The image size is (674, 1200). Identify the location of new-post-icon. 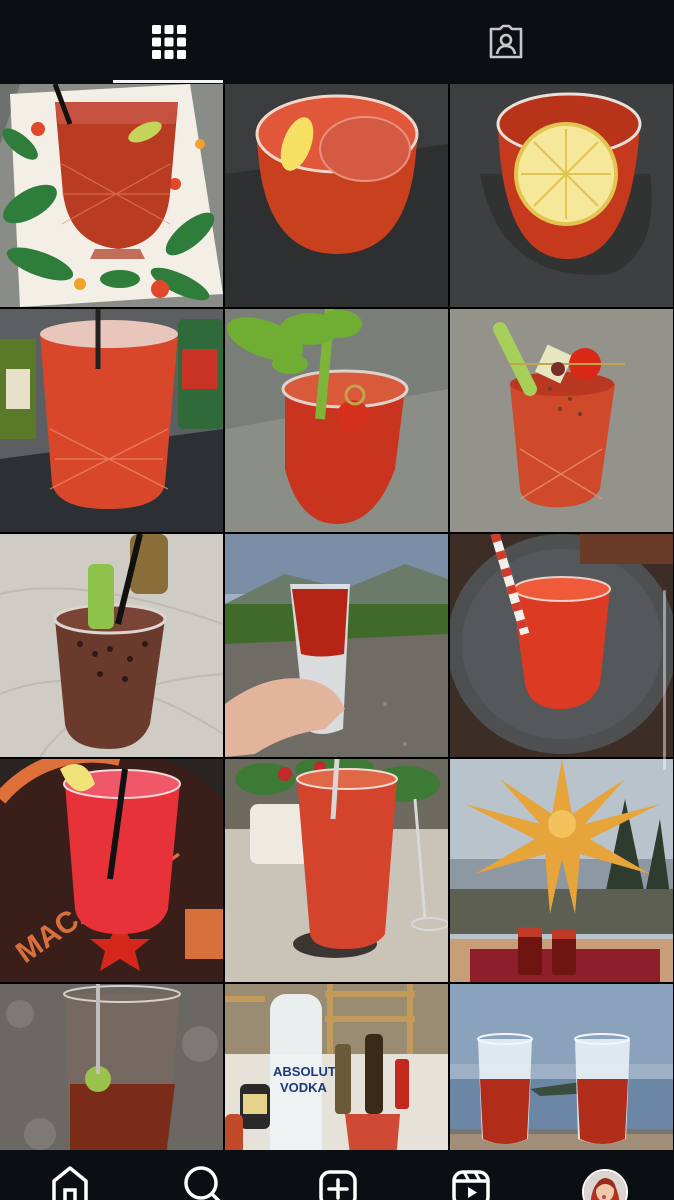
(338, 1185).